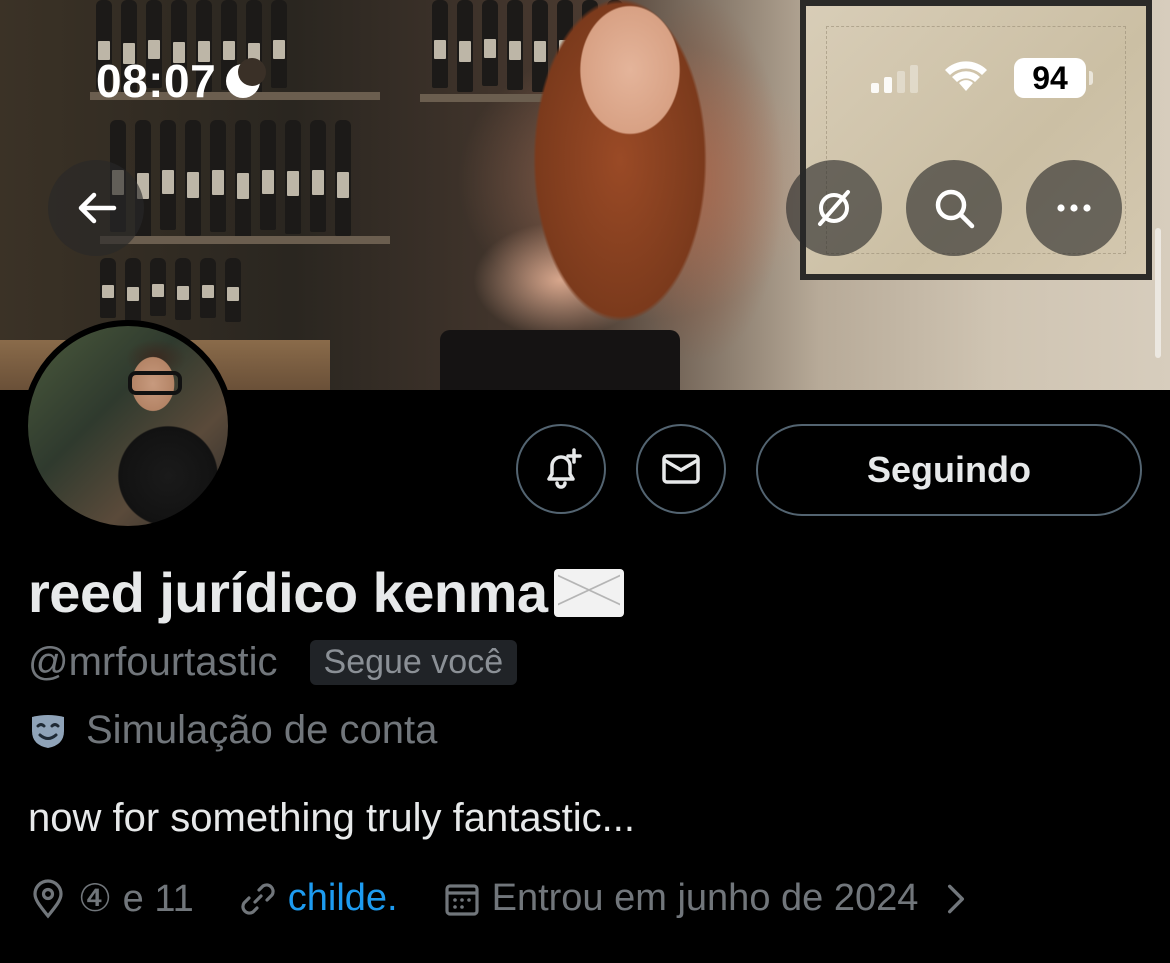  I want to click on notify-button, so click(561, 469).